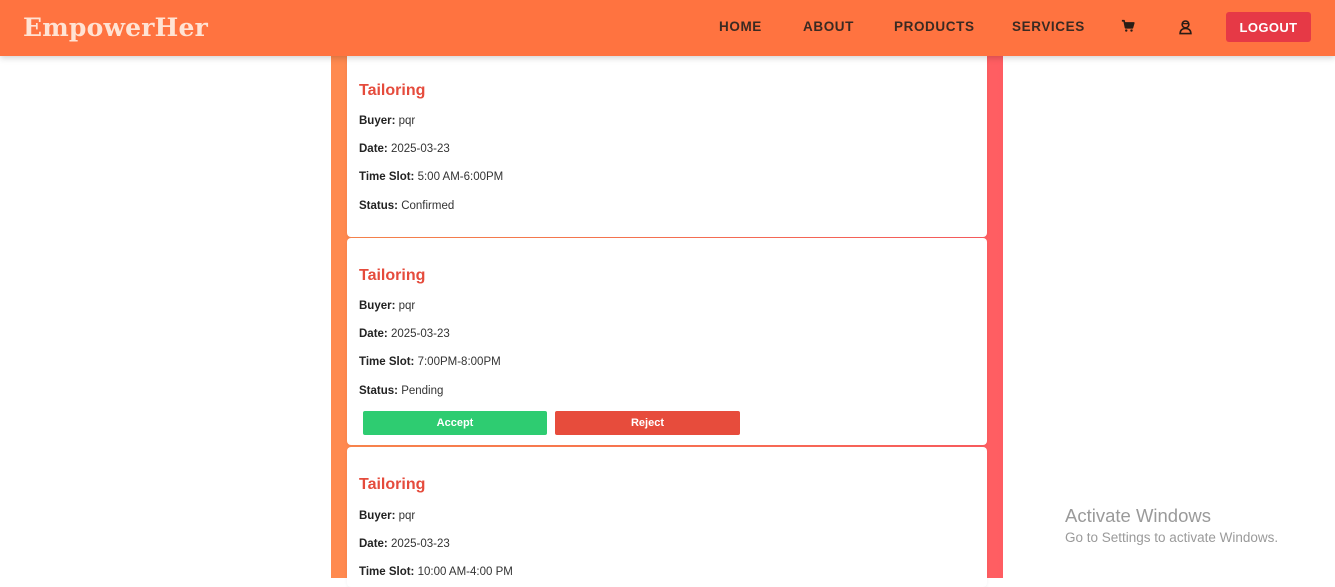 Image resolution: width=1335 pixels, height=587 pixels. What do you see at coordinates (115, 27) in the screenshot?
I see `brand-logo: EmpowerHer` at bounding box center [115, 27].